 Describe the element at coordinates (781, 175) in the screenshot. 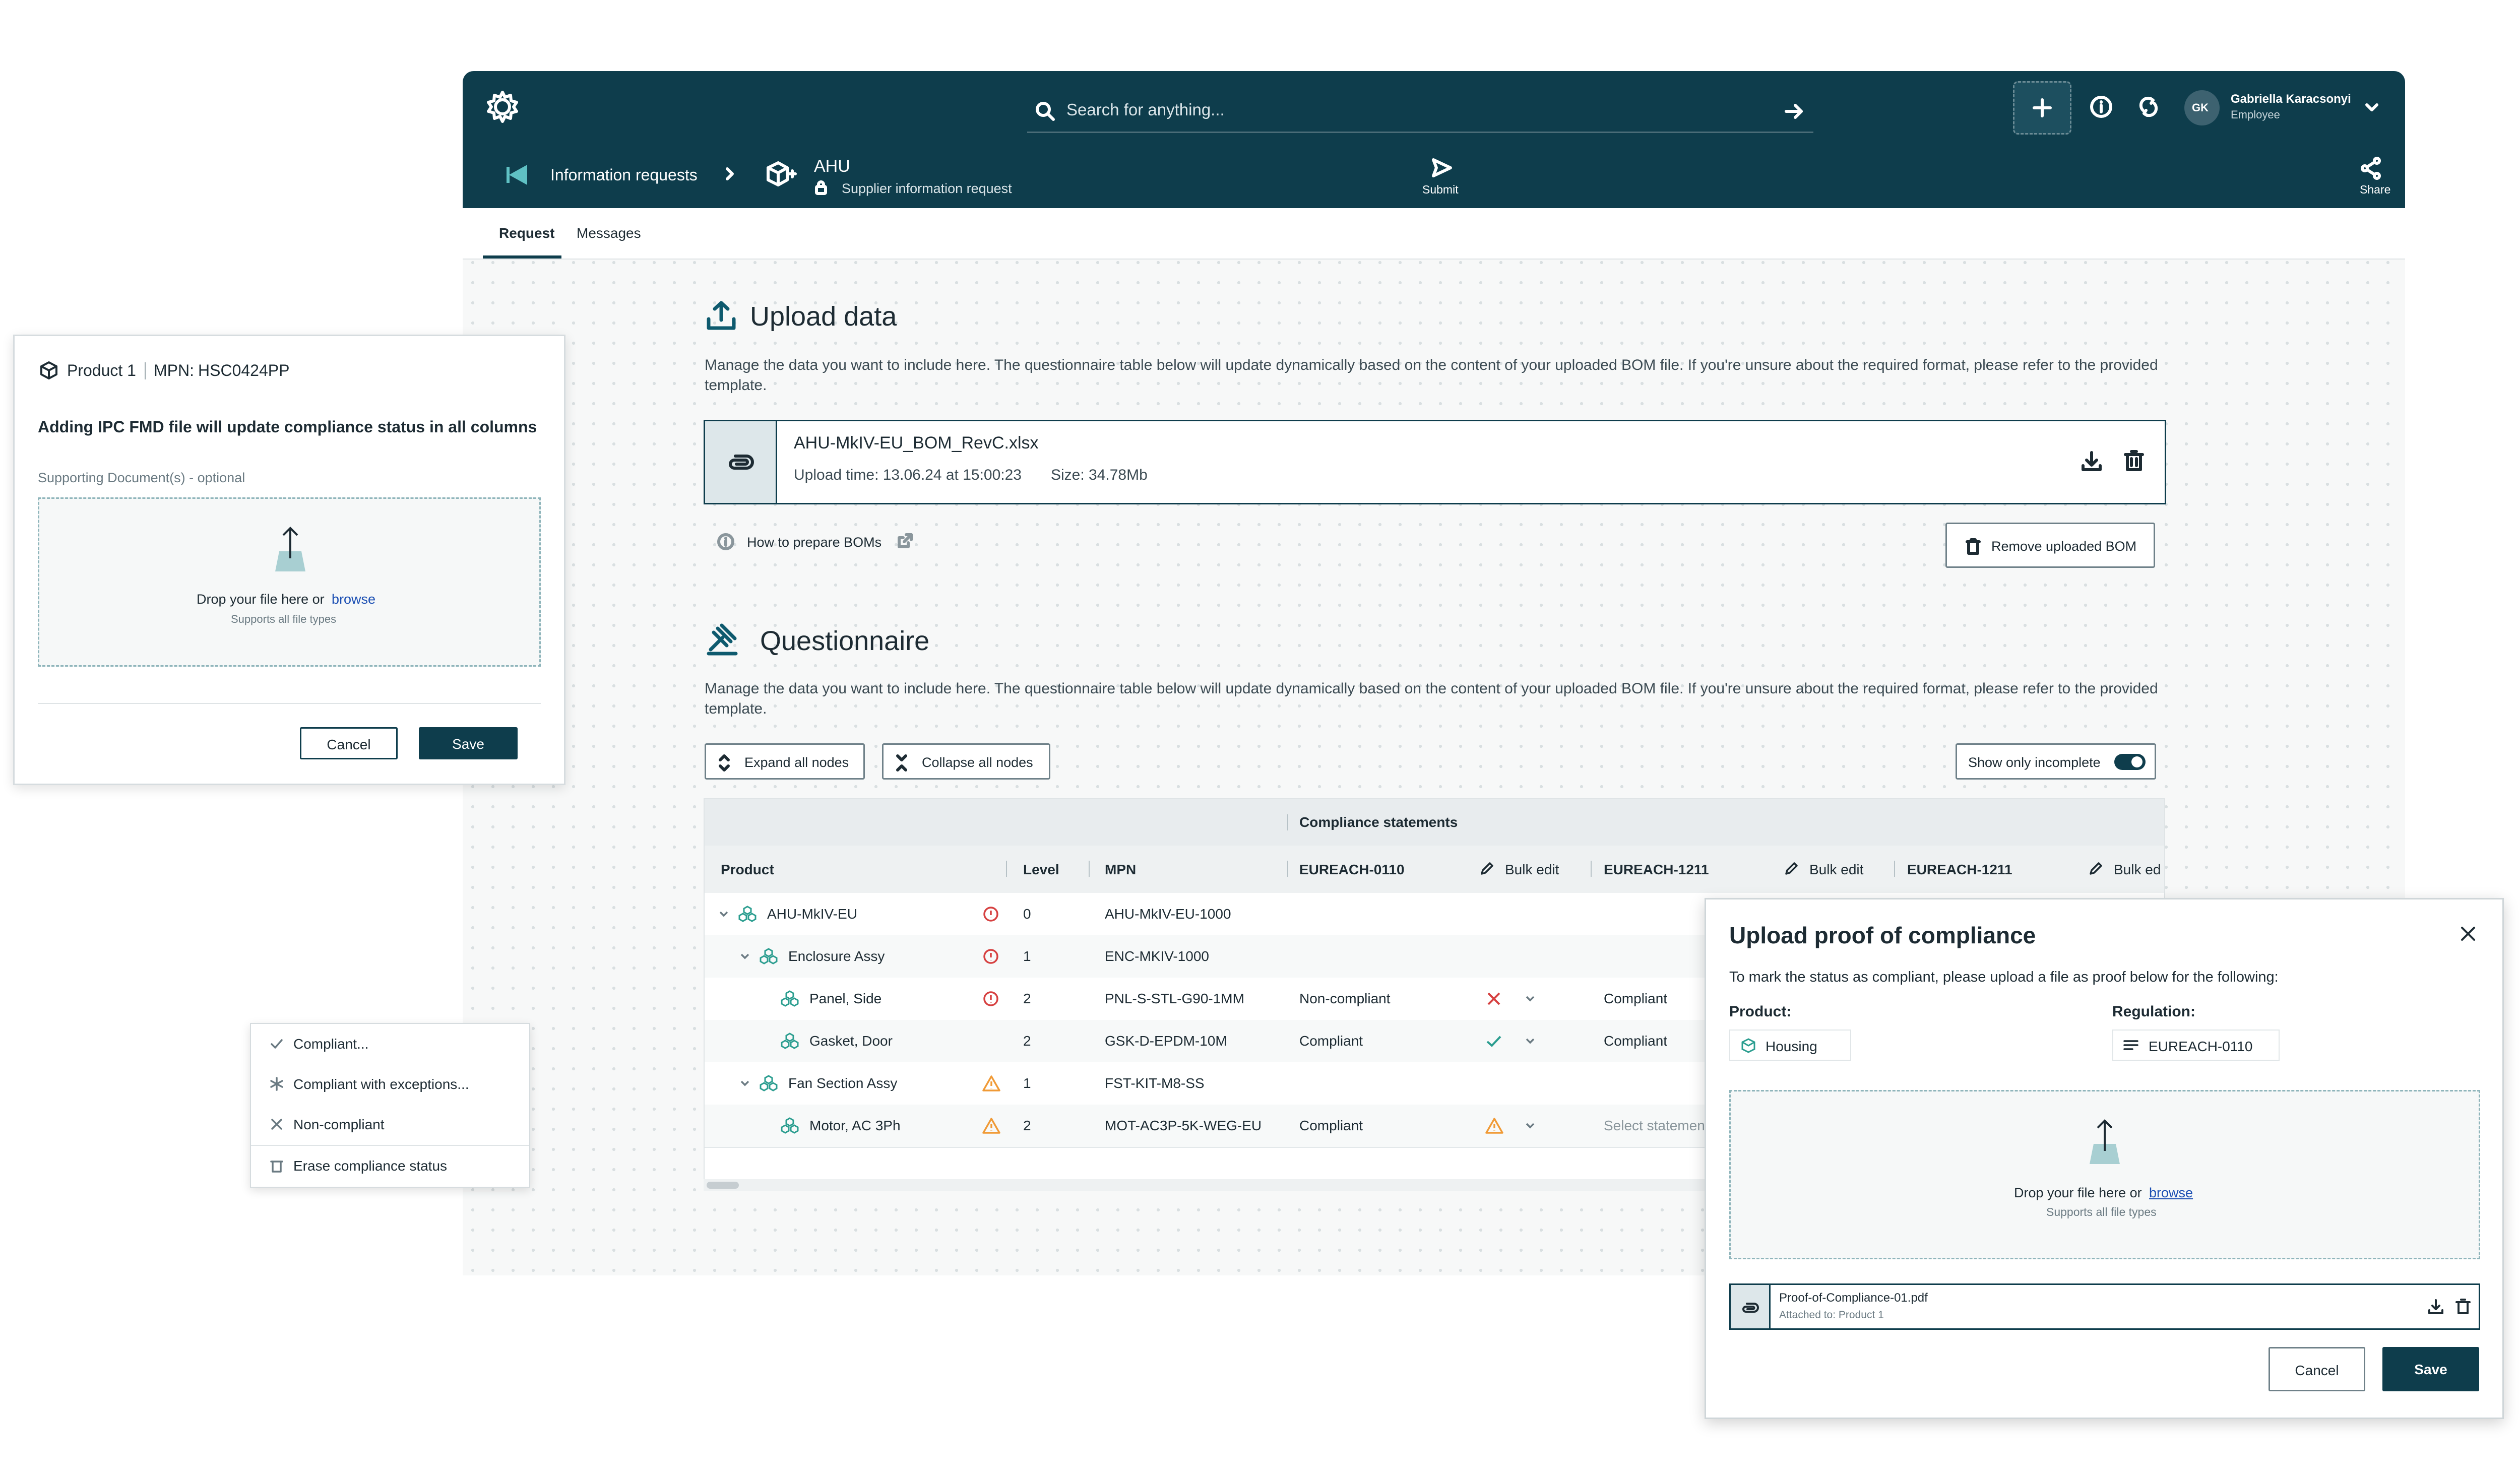

I see `request-box-icon` at that location.